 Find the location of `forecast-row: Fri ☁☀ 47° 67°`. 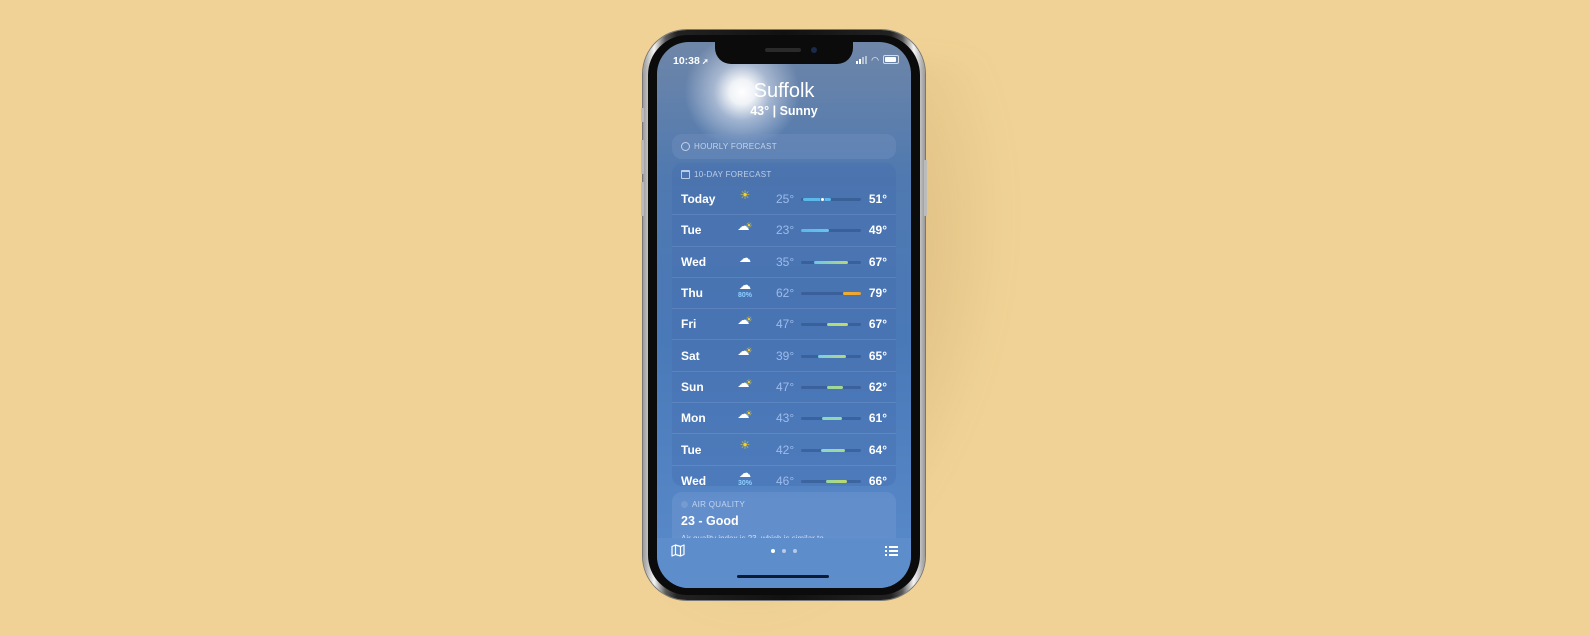

forecast-row: Fri ☁☀ 47° 67° is located at coordinates (784, 323).